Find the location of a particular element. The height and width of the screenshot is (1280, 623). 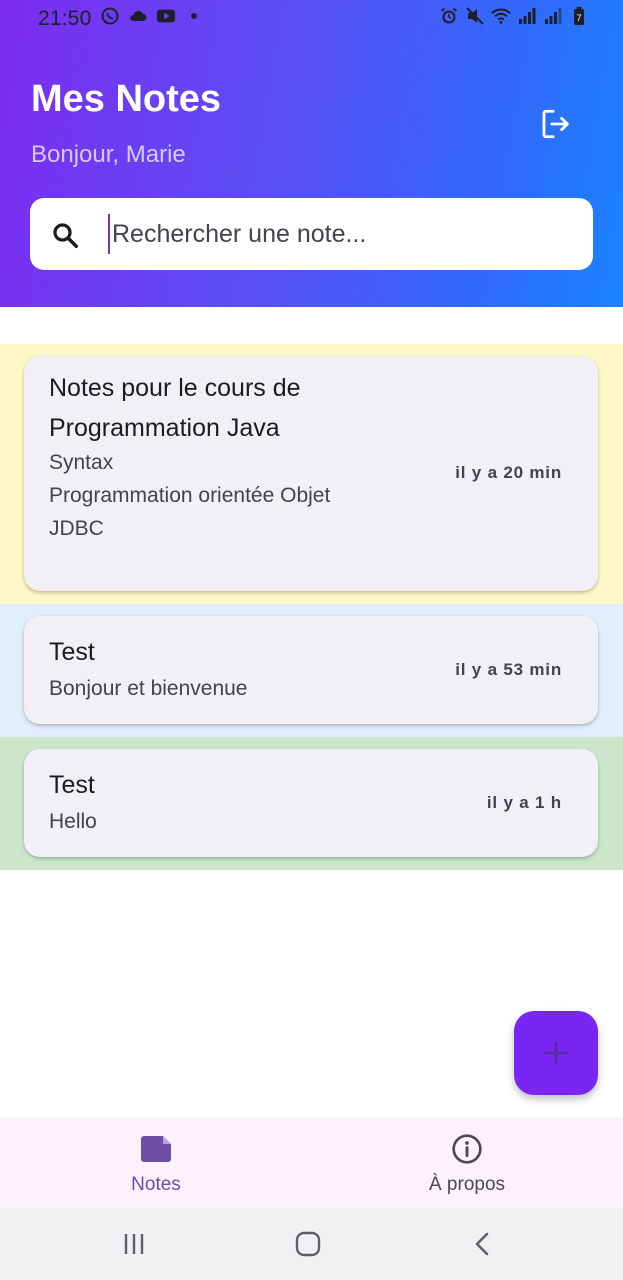

back-icon is located at coordinates (482, 1244).